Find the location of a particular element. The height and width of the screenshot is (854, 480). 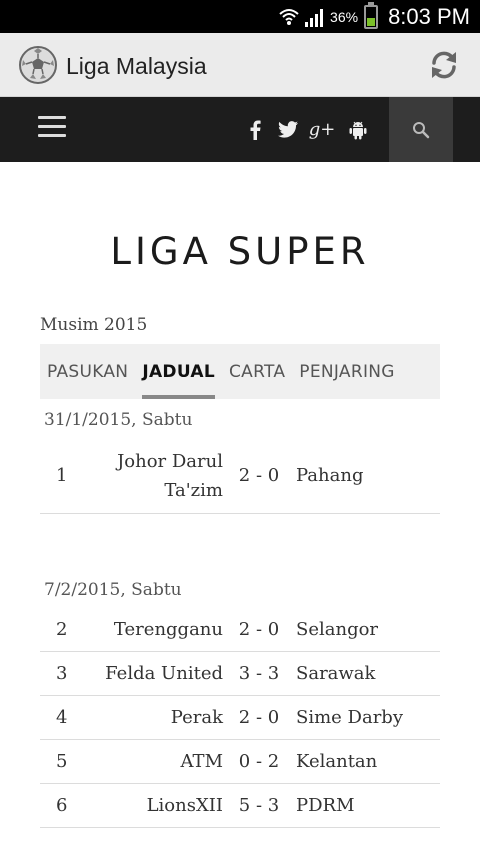

hamburger-menu-icon is located at coordinates (52, 129).